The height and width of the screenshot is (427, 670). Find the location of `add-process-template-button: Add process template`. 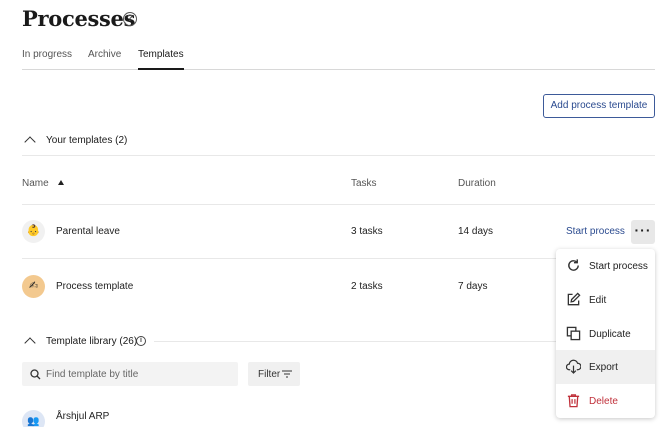

add-process-template-button: Add process template is located at coordinates (599, 106).